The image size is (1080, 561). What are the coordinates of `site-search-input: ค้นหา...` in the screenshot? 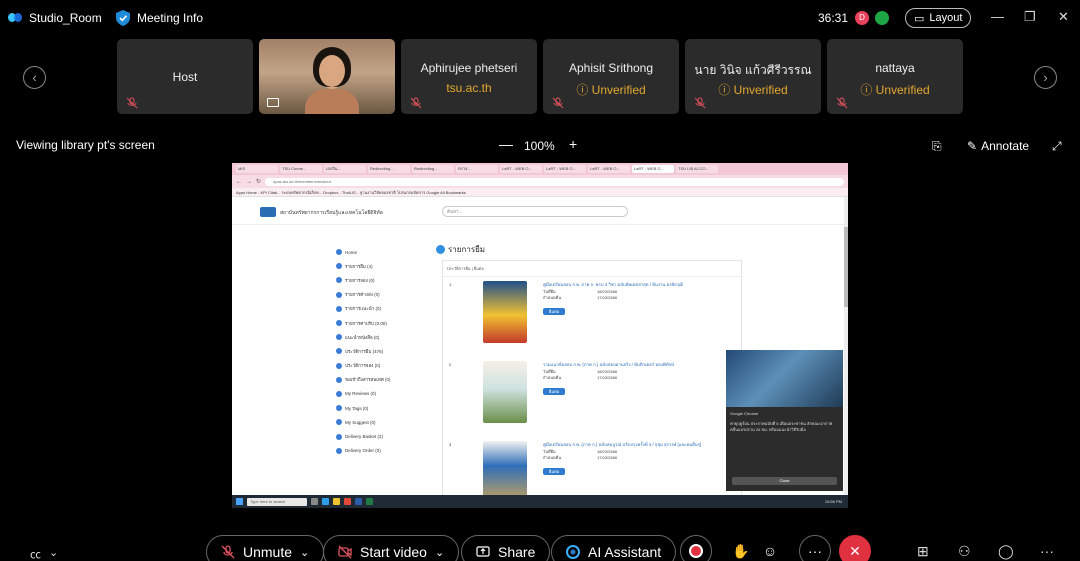 It's located at (535, 211).